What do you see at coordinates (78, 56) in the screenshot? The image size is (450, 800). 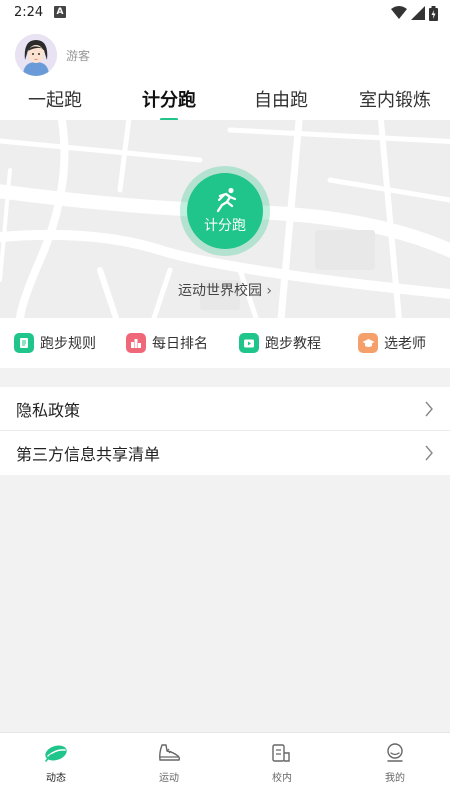 I see `user-name: 游客` at bounding box center [78, 56].